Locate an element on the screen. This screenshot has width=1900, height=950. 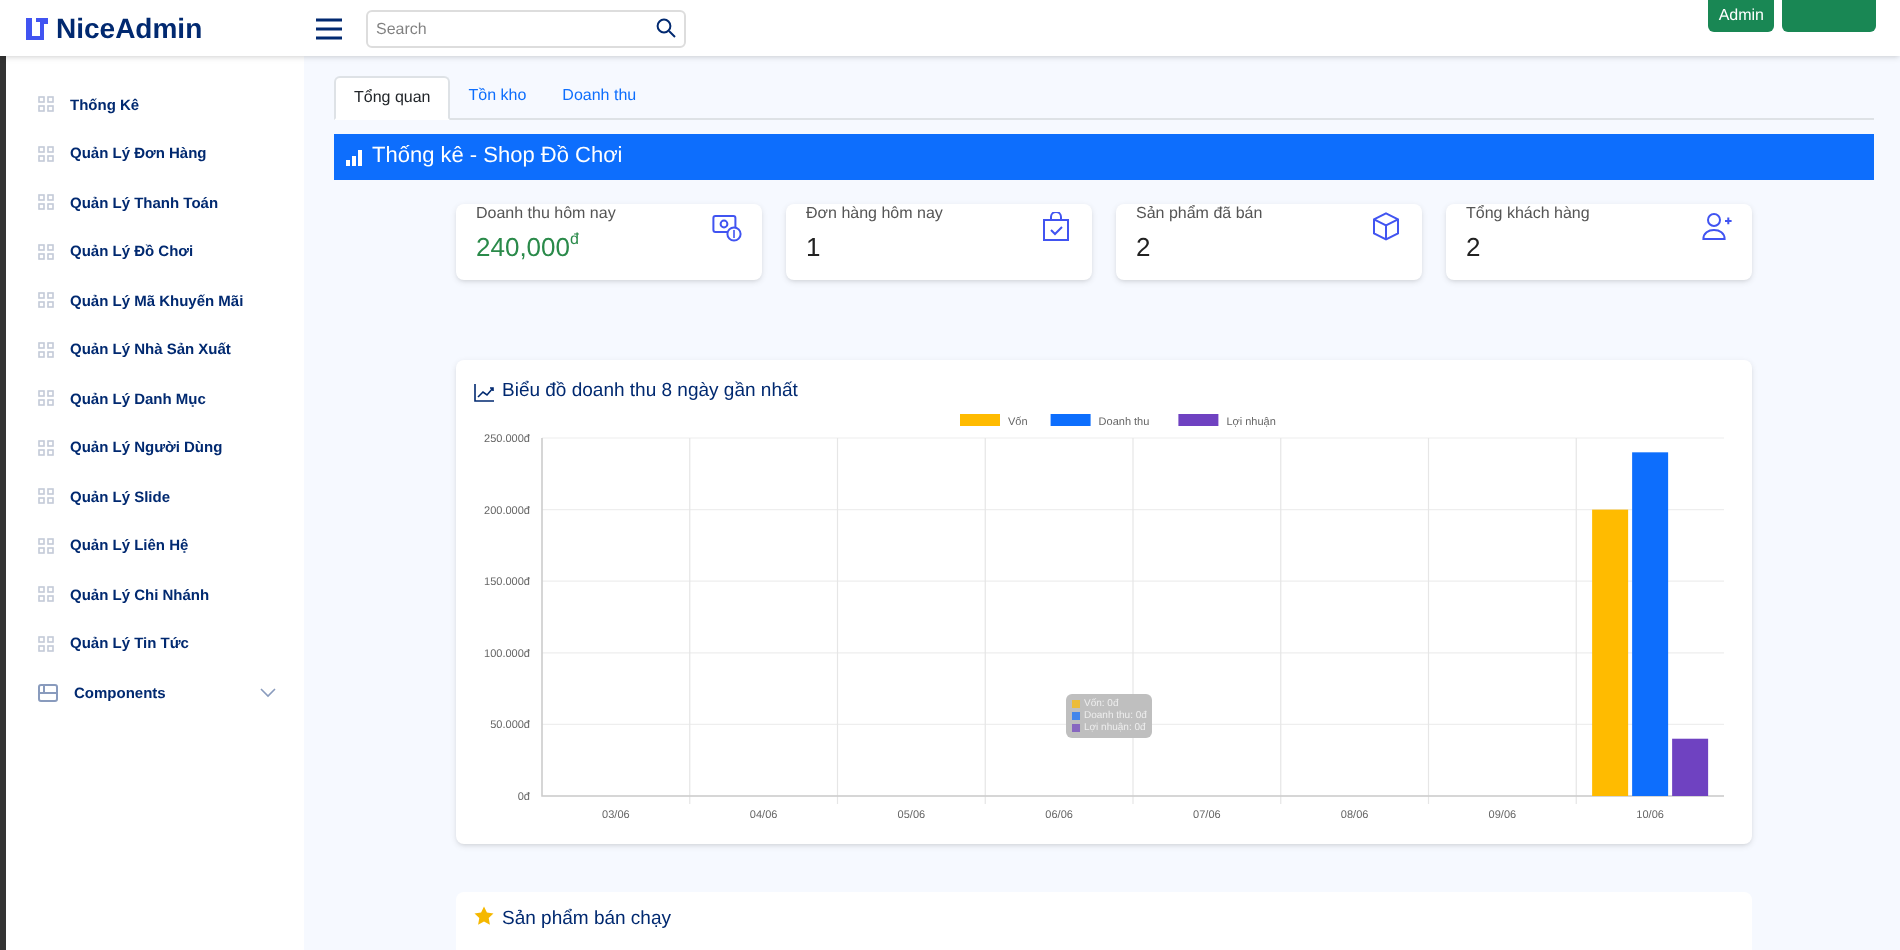
chart-title: Biểu đồ doanh thu 8 ngày gần nhất is located at coordinates (650, 392).